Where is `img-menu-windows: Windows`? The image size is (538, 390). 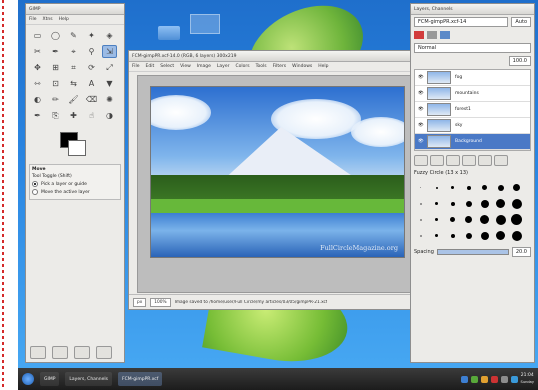 img-menu-windows: Windows is located at coordinates (302, 66).